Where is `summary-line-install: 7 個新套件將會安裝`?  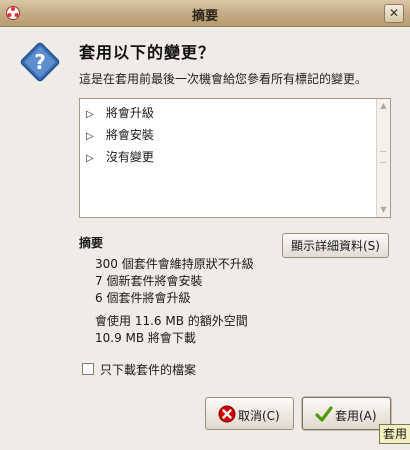 summary-line-install: 7 個新套件將會安裝 is located at coordinates (149, 281).